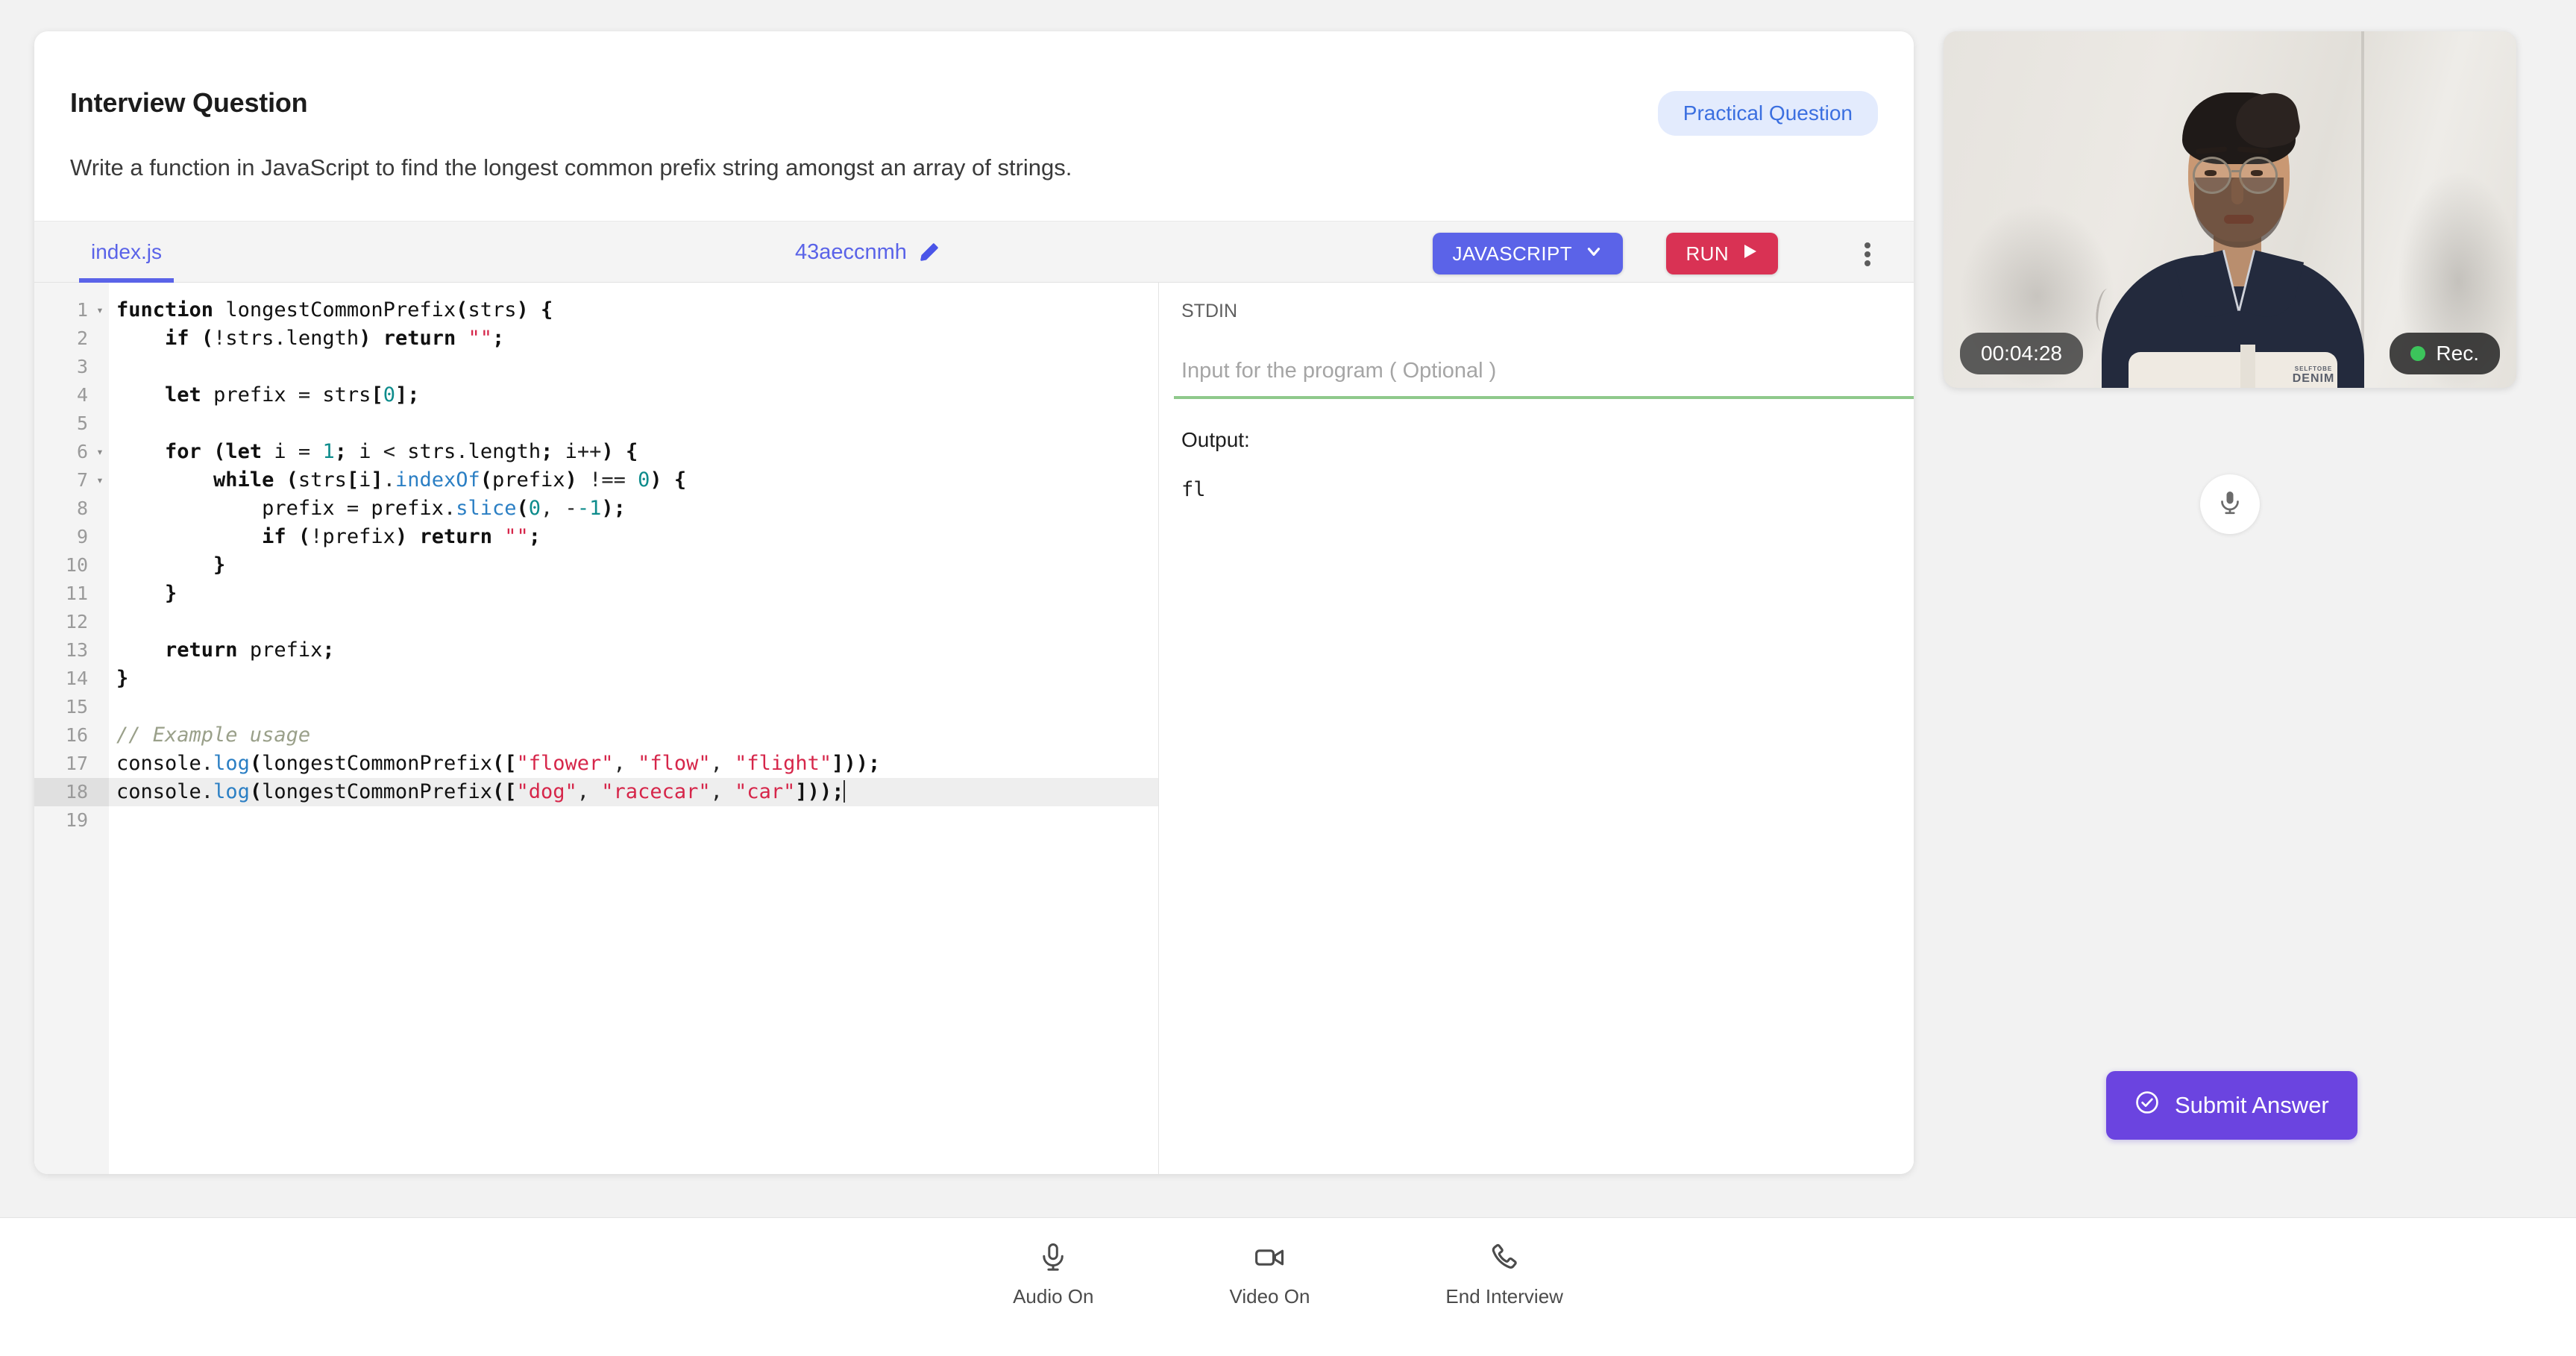  I want to click on code-line: 11 }, so click(596, 594).